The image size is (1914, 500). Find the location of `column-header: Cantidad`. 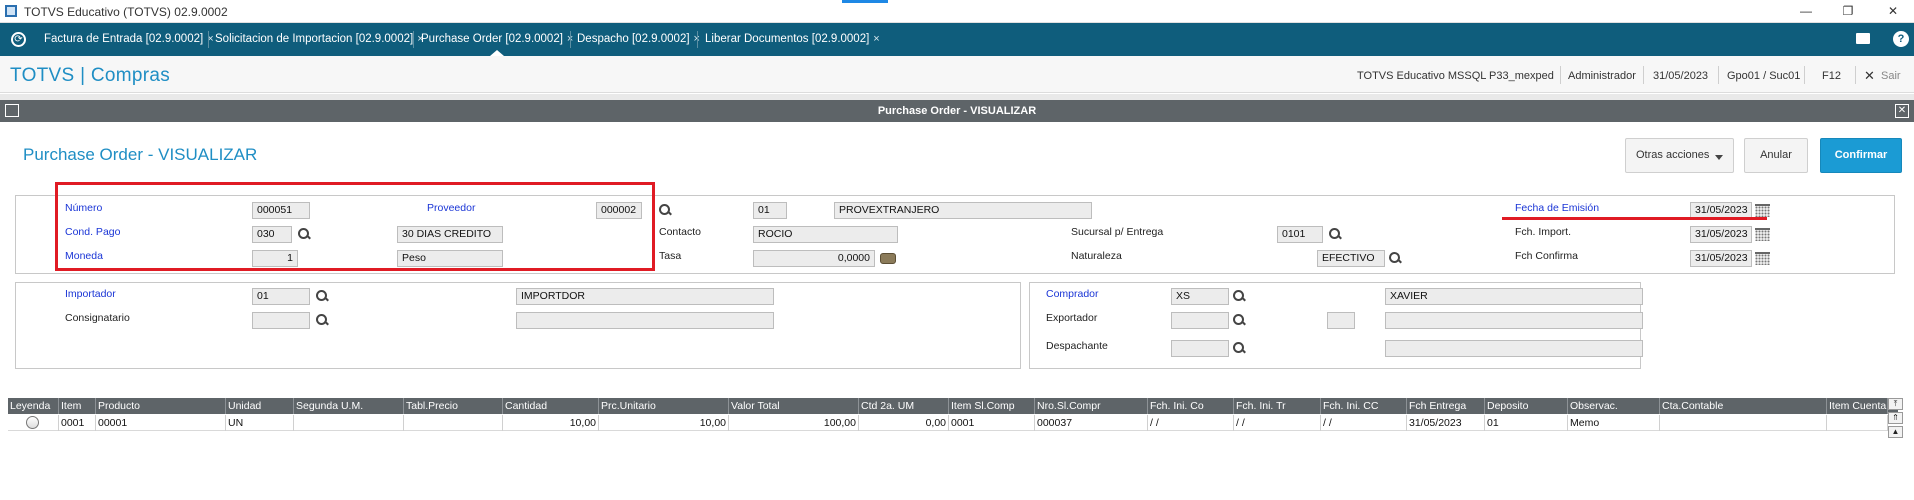

column-header: Cantidad is located at coordinates (551, 406).